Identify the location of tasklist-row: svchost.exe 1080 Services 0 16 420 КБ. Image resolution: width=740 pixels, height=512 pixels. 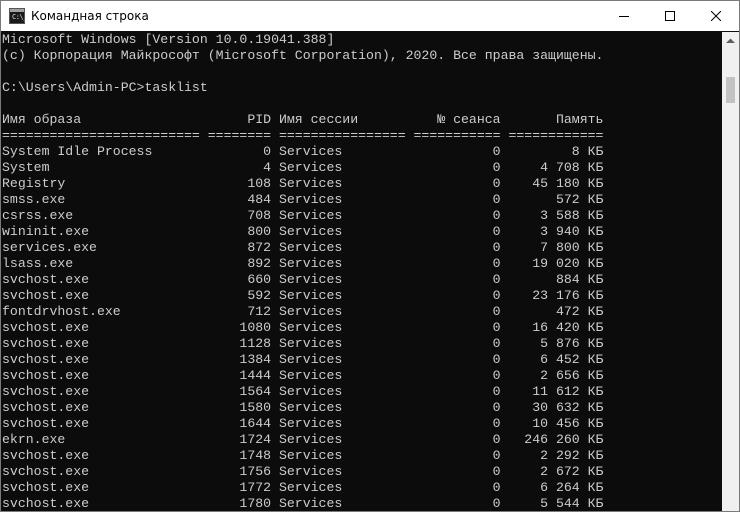
(303, 327).